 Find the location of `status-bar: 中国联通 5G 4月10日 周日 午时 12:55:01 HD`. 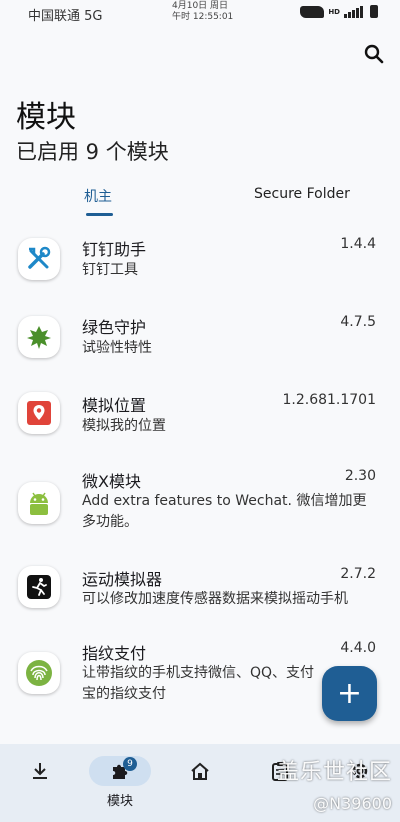

status-bar: 中国联通 5G 4月10日 周日 午时 12:55:01 HD is located at coordinates (200, 14).